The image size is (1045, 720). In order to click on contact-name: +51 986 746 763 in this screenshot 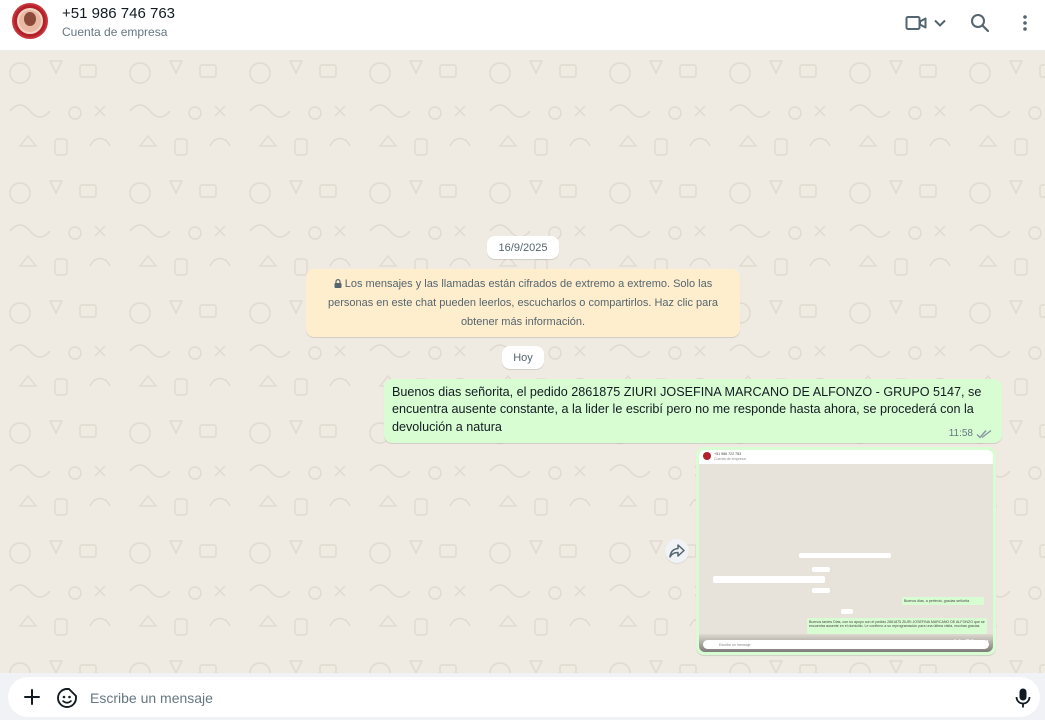, I will do `click(118, 13)`.